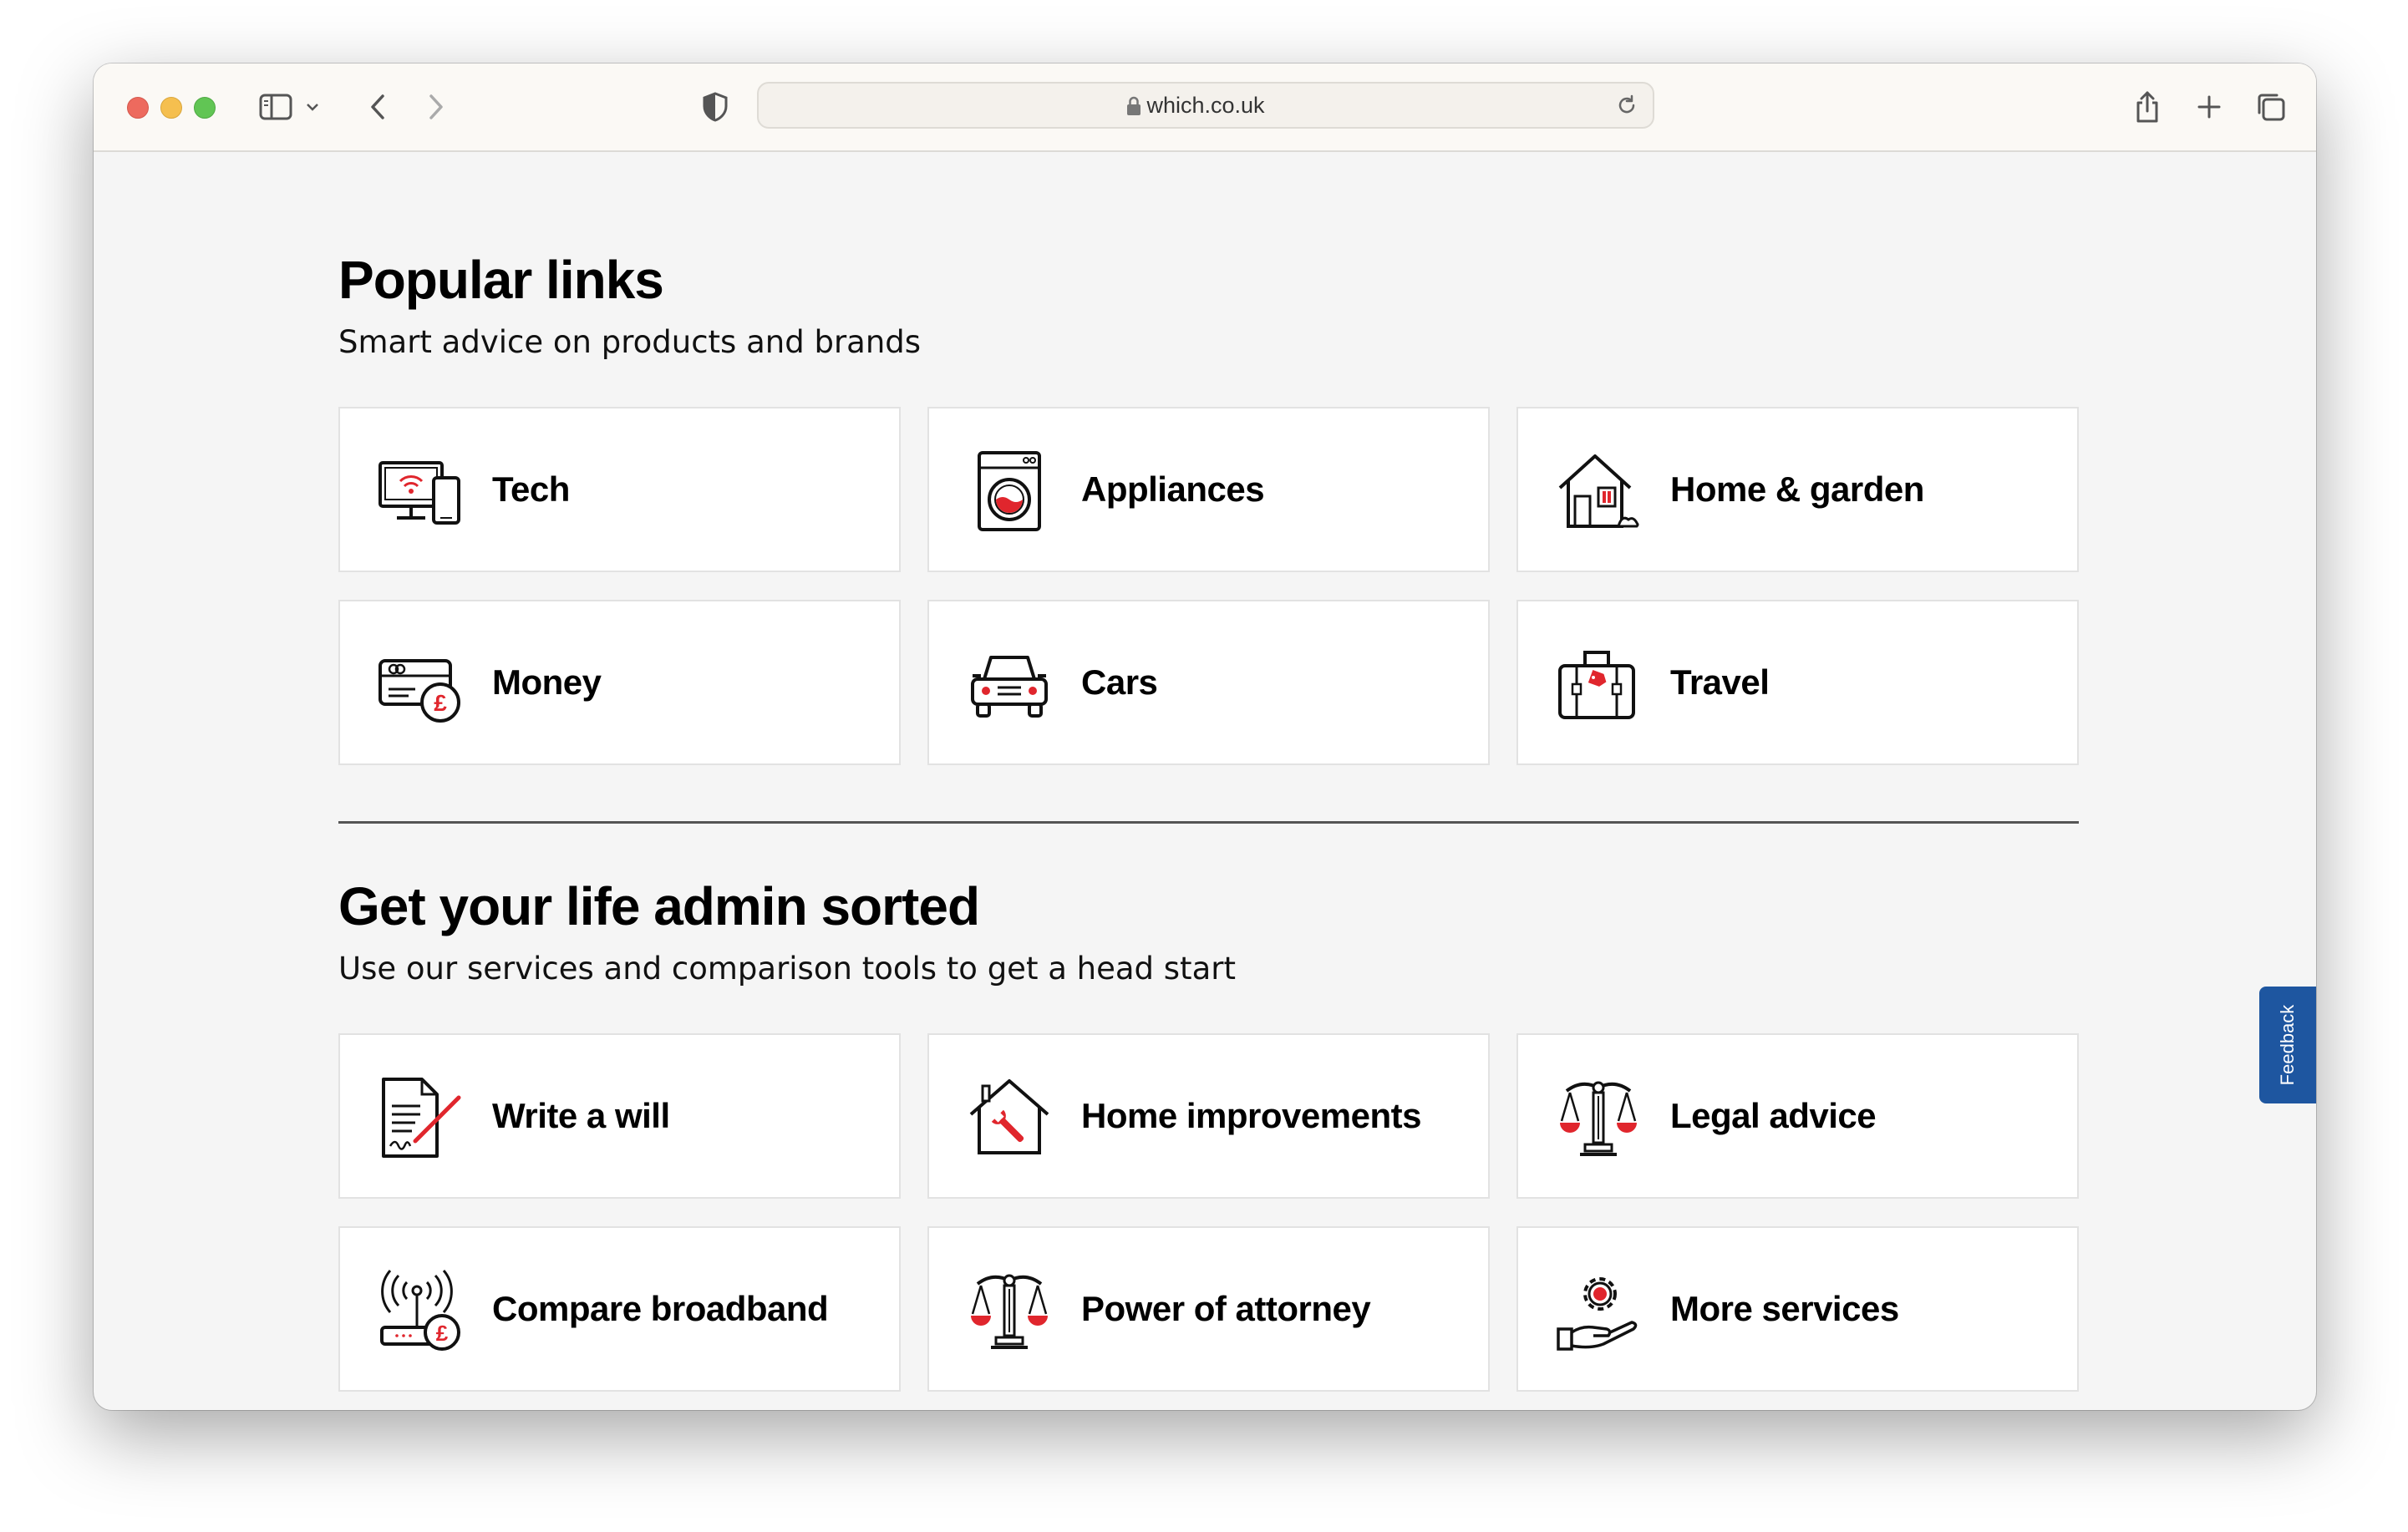 Image resolution: width=2408 pixels, height=1532 pixels. I want to click on back-arrow-icon, so click(377, 107).